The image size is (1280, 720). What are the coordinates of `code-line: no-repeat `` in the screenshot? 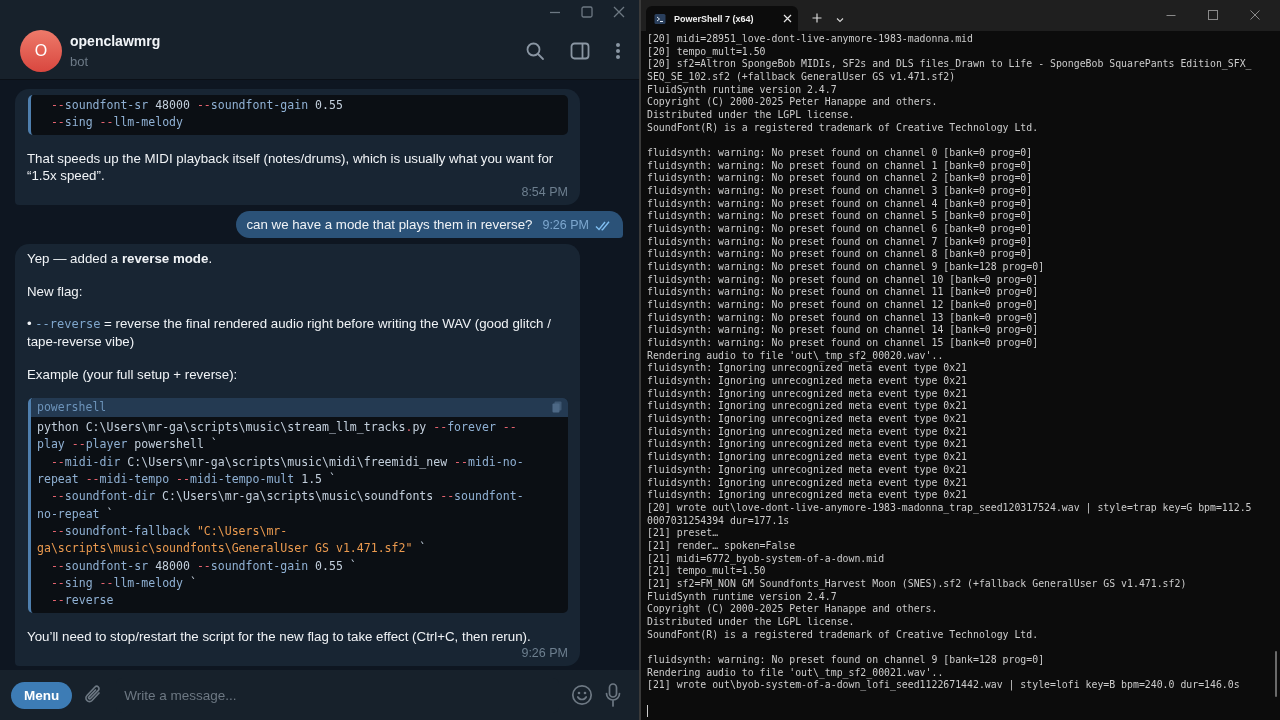 It's located at (76, 514).